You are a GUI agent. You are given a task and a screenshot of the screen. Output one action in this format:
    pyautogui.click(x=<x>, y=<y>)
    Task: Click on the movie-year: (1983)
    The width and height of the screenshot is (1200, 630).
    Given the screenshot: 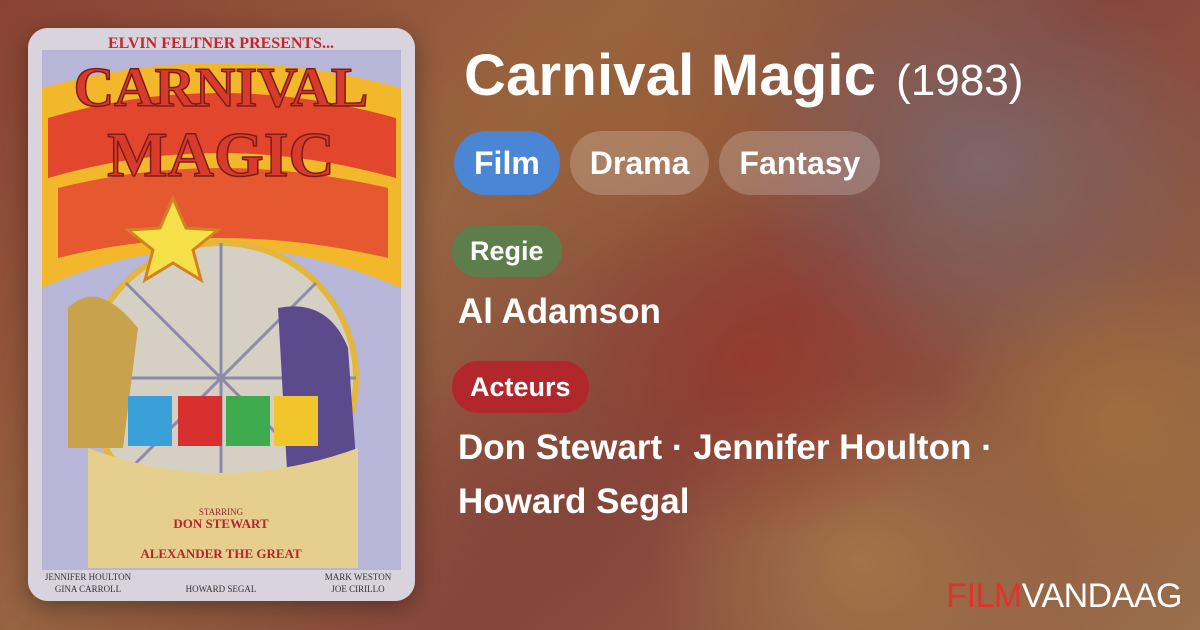 What is the action you would take?
    pyautogui.click(x=960, y=80)
    